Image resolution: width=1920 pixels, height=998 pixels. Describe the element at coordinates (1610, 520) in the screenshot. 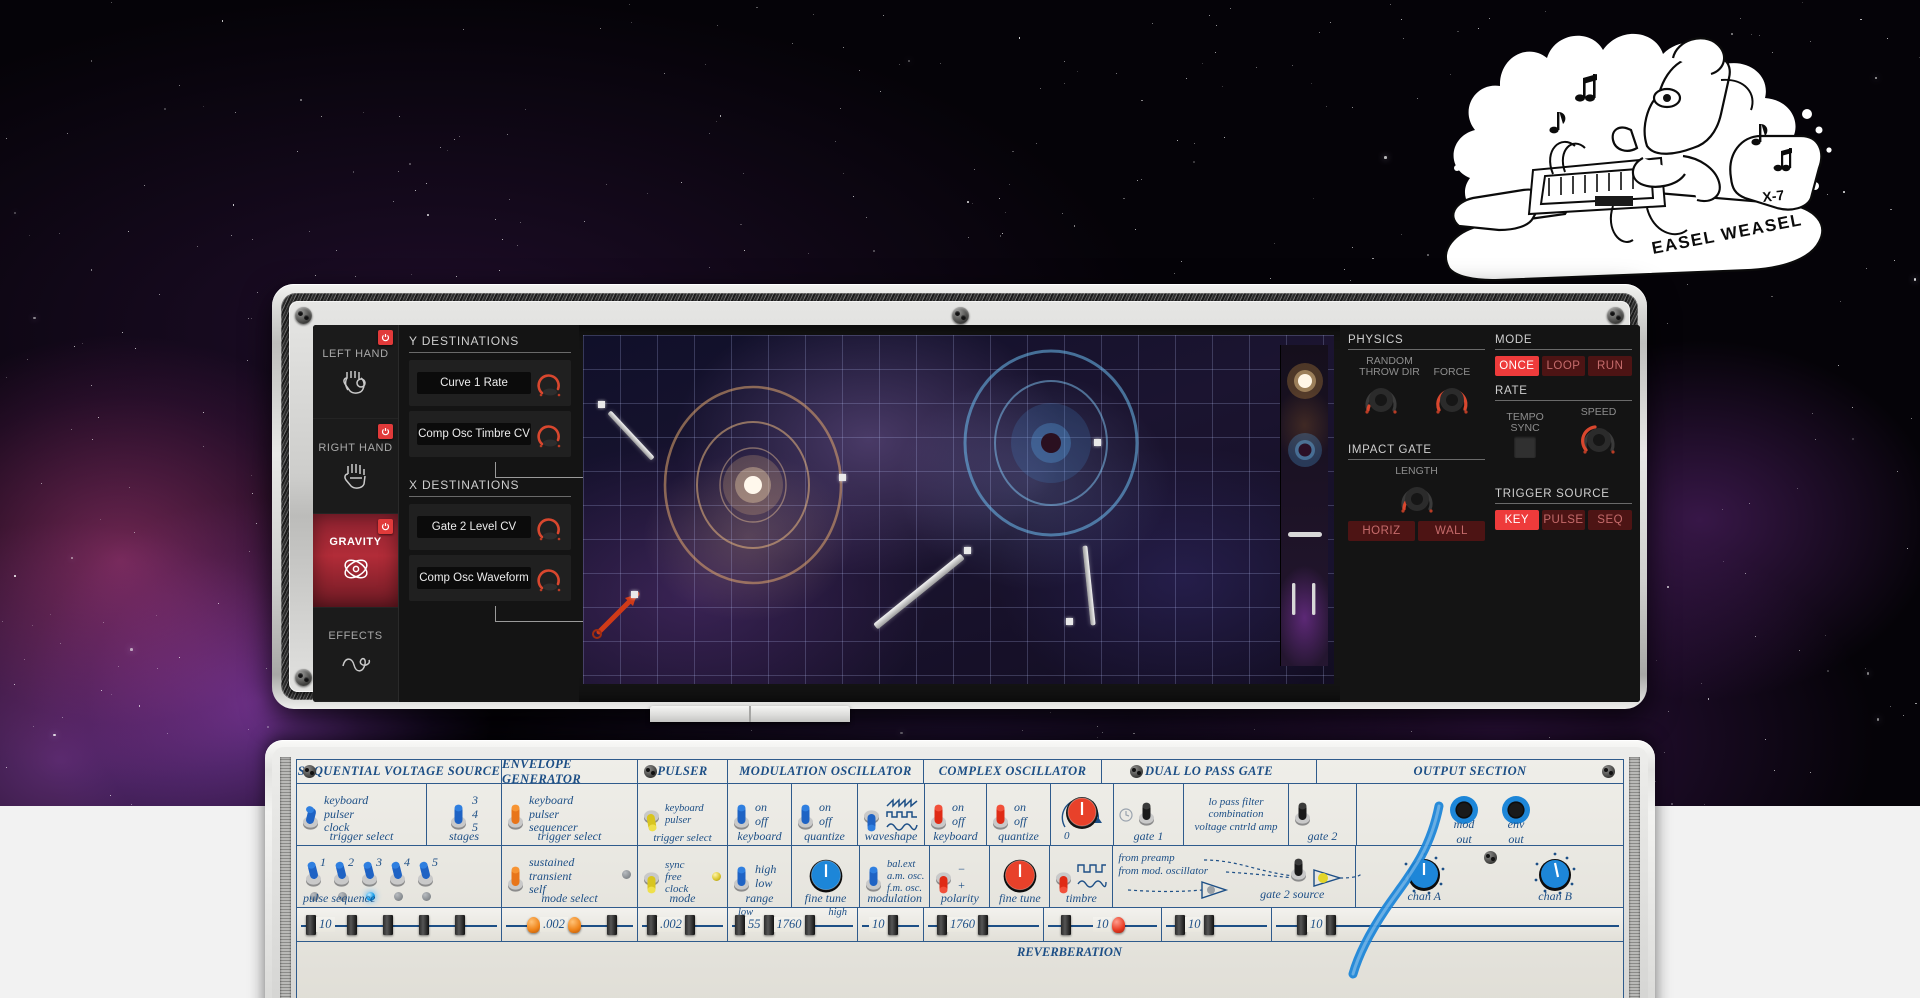

I see `trigger-seq-button: SEQ` at that location.